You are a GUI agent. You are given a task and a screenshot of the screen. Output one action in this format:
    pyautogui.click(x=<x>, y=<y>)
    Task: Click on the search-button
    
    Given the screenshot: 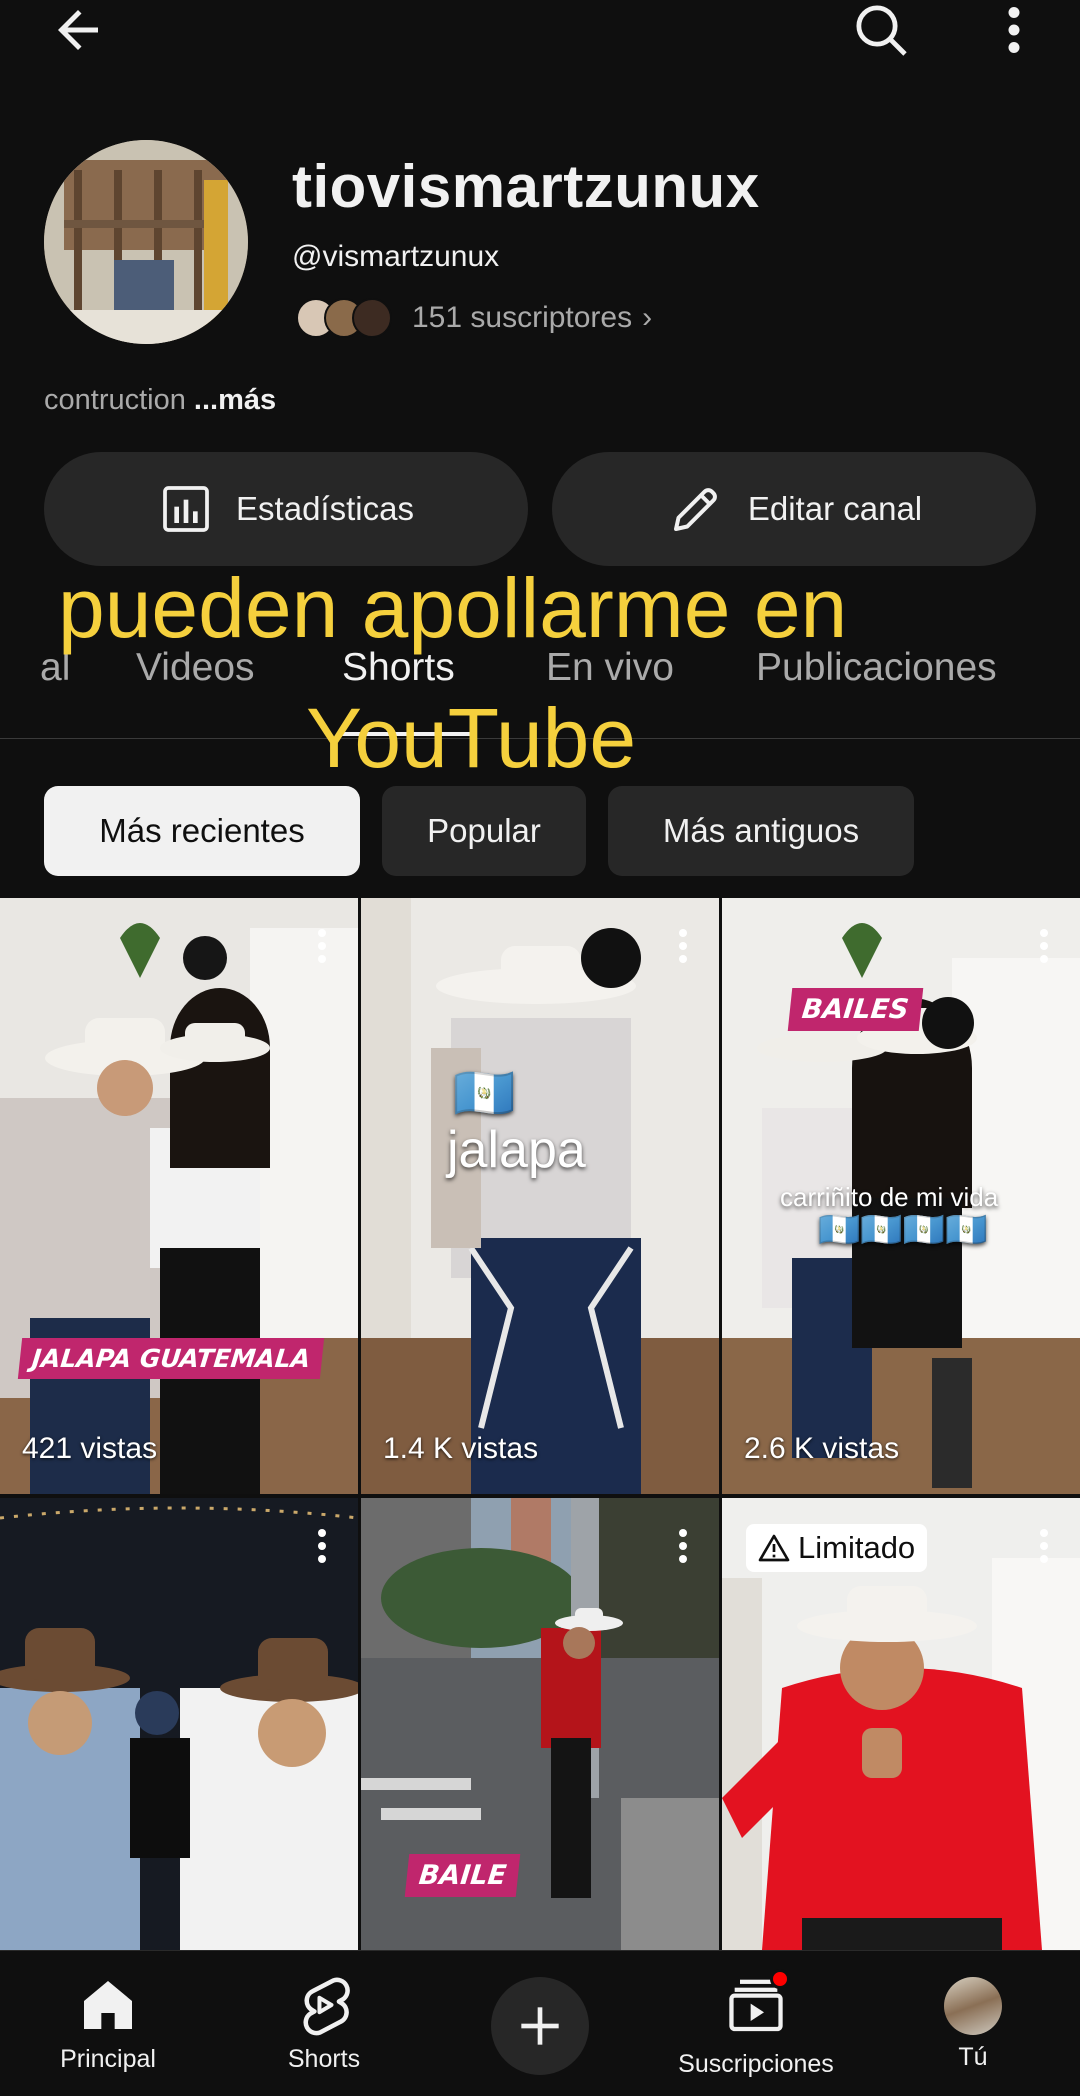 What is the action you would take?
    pyautogui.click(x=881, y=30)
    